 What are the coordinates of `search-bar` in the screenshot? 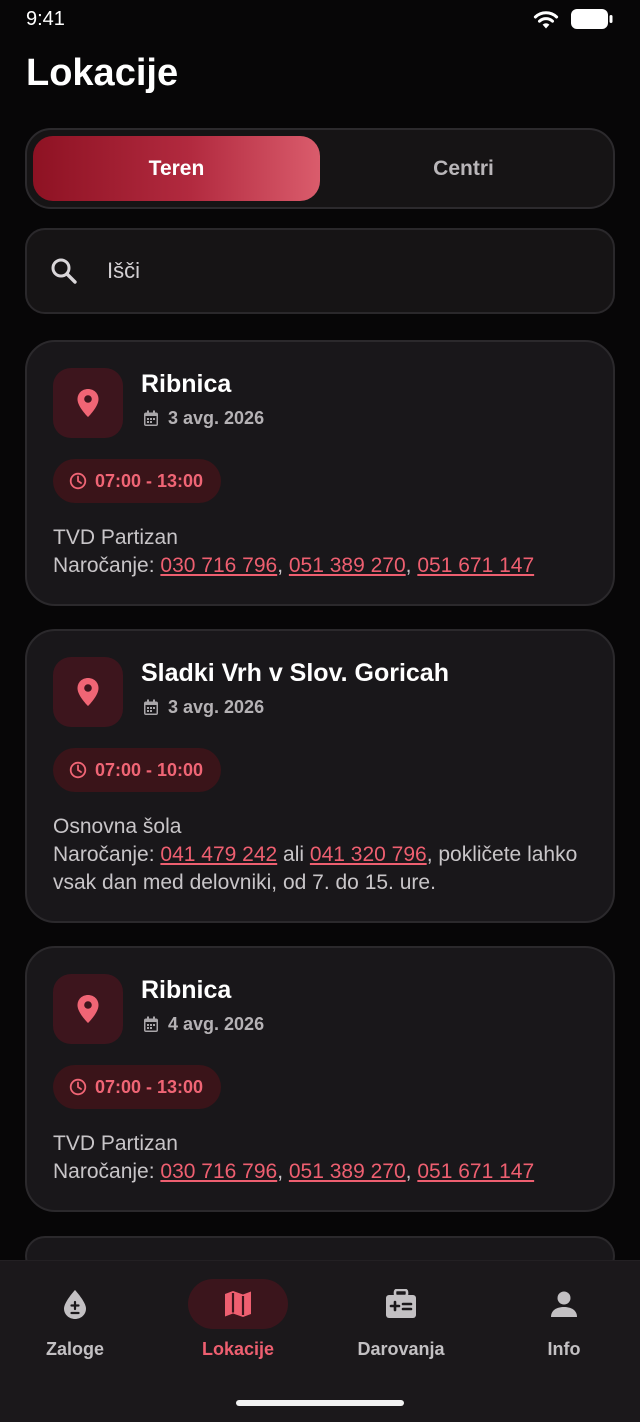 It's located at (320, 271).